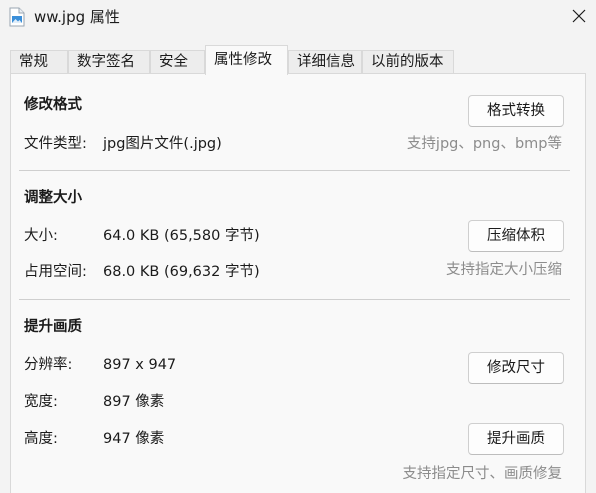 Image resolution: width=596 pixels, height=493 pixels. What do you see at coordinates (109, 62) in the screenshot?
I see `tab-digital-signature: 数字签名` at bounding box center [109, 62].